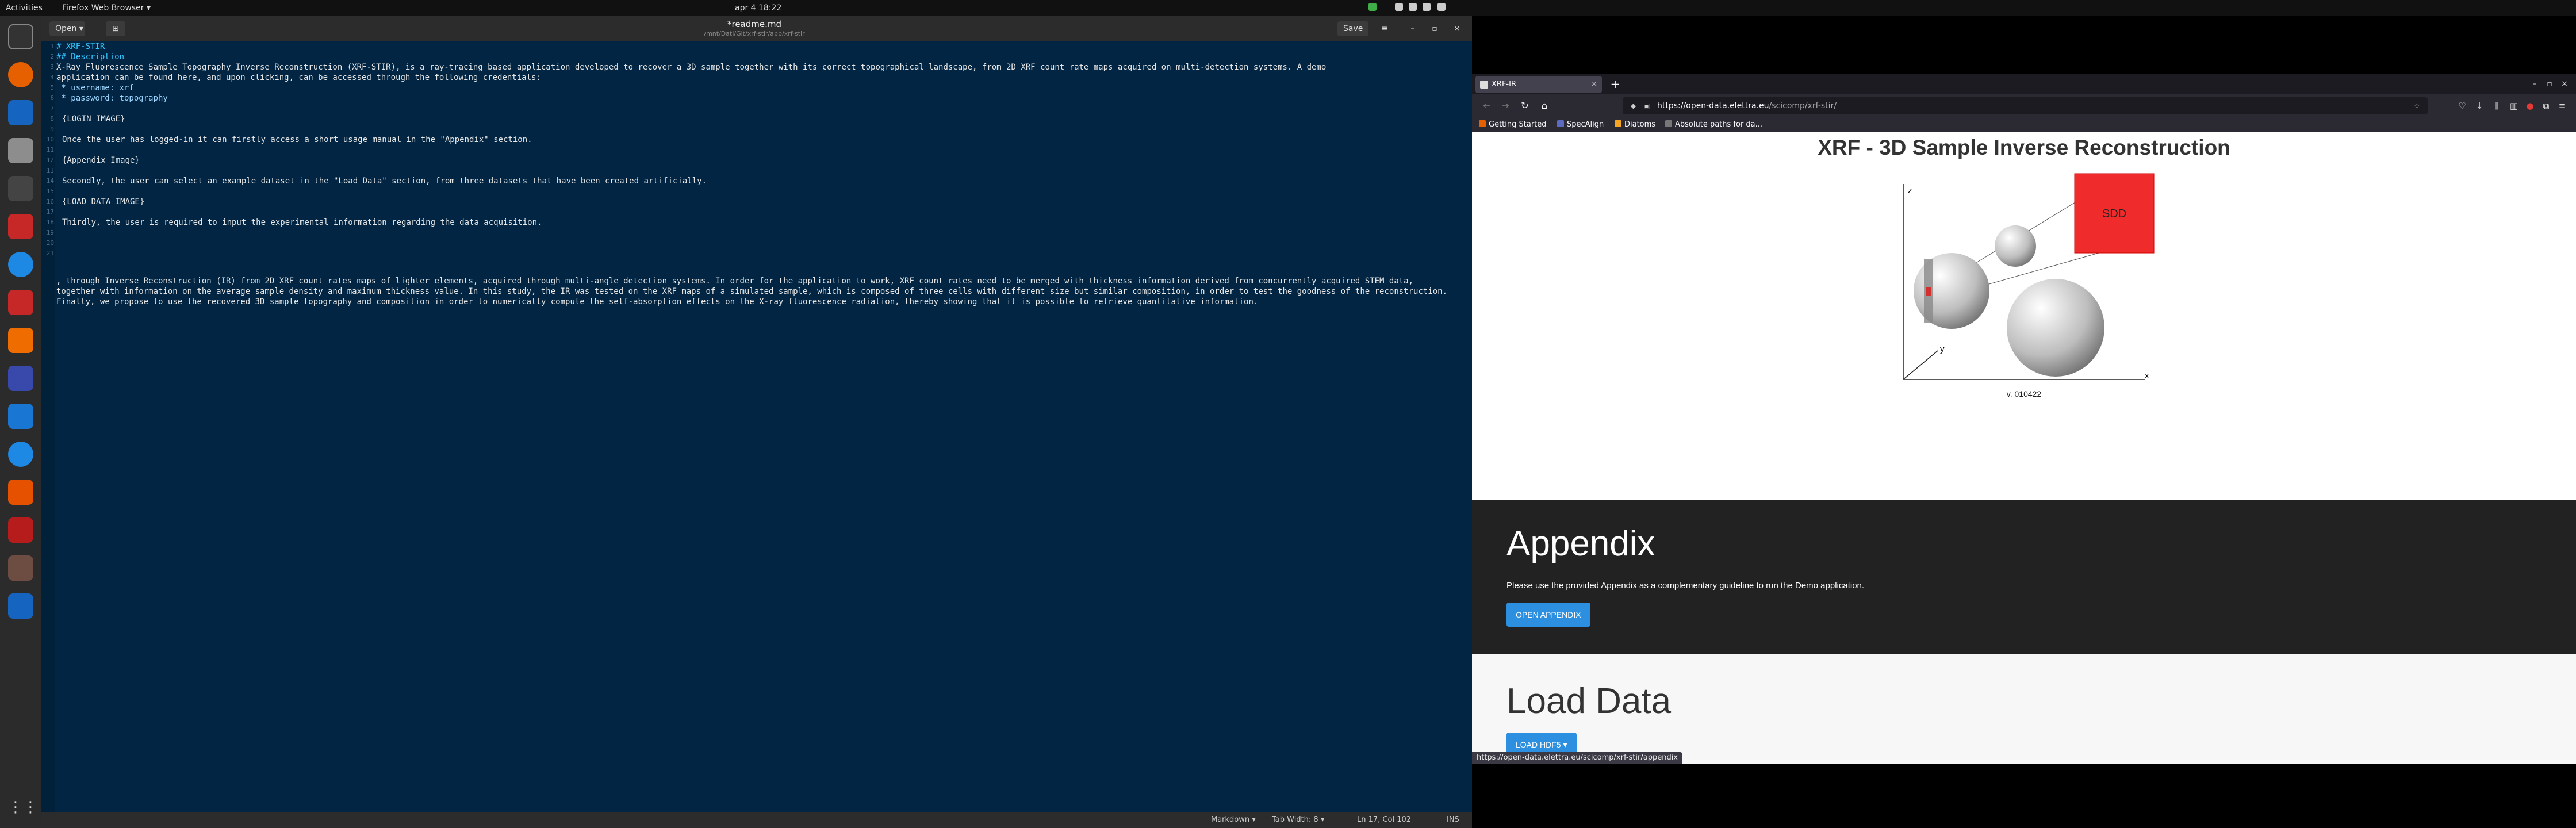 This screenshot has height=828, width=2576. Describe the element at coordinates (52, 77) in the screenshot. I see `line-number: 4` at that location.